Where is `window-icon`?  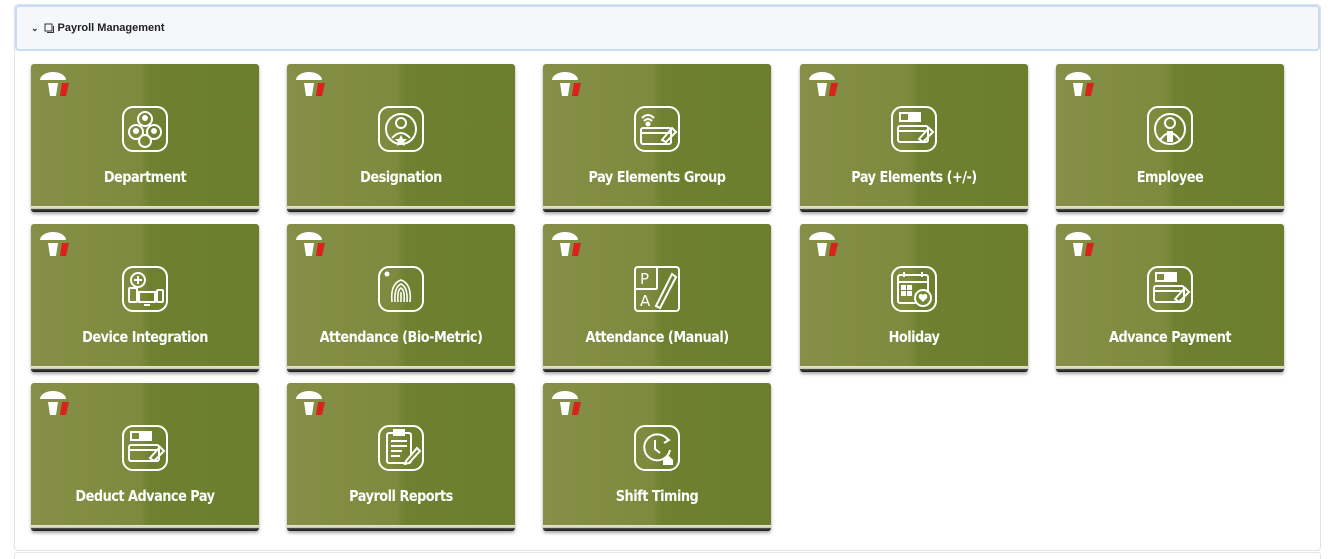 window-icon is located at coordinates (49, 28).